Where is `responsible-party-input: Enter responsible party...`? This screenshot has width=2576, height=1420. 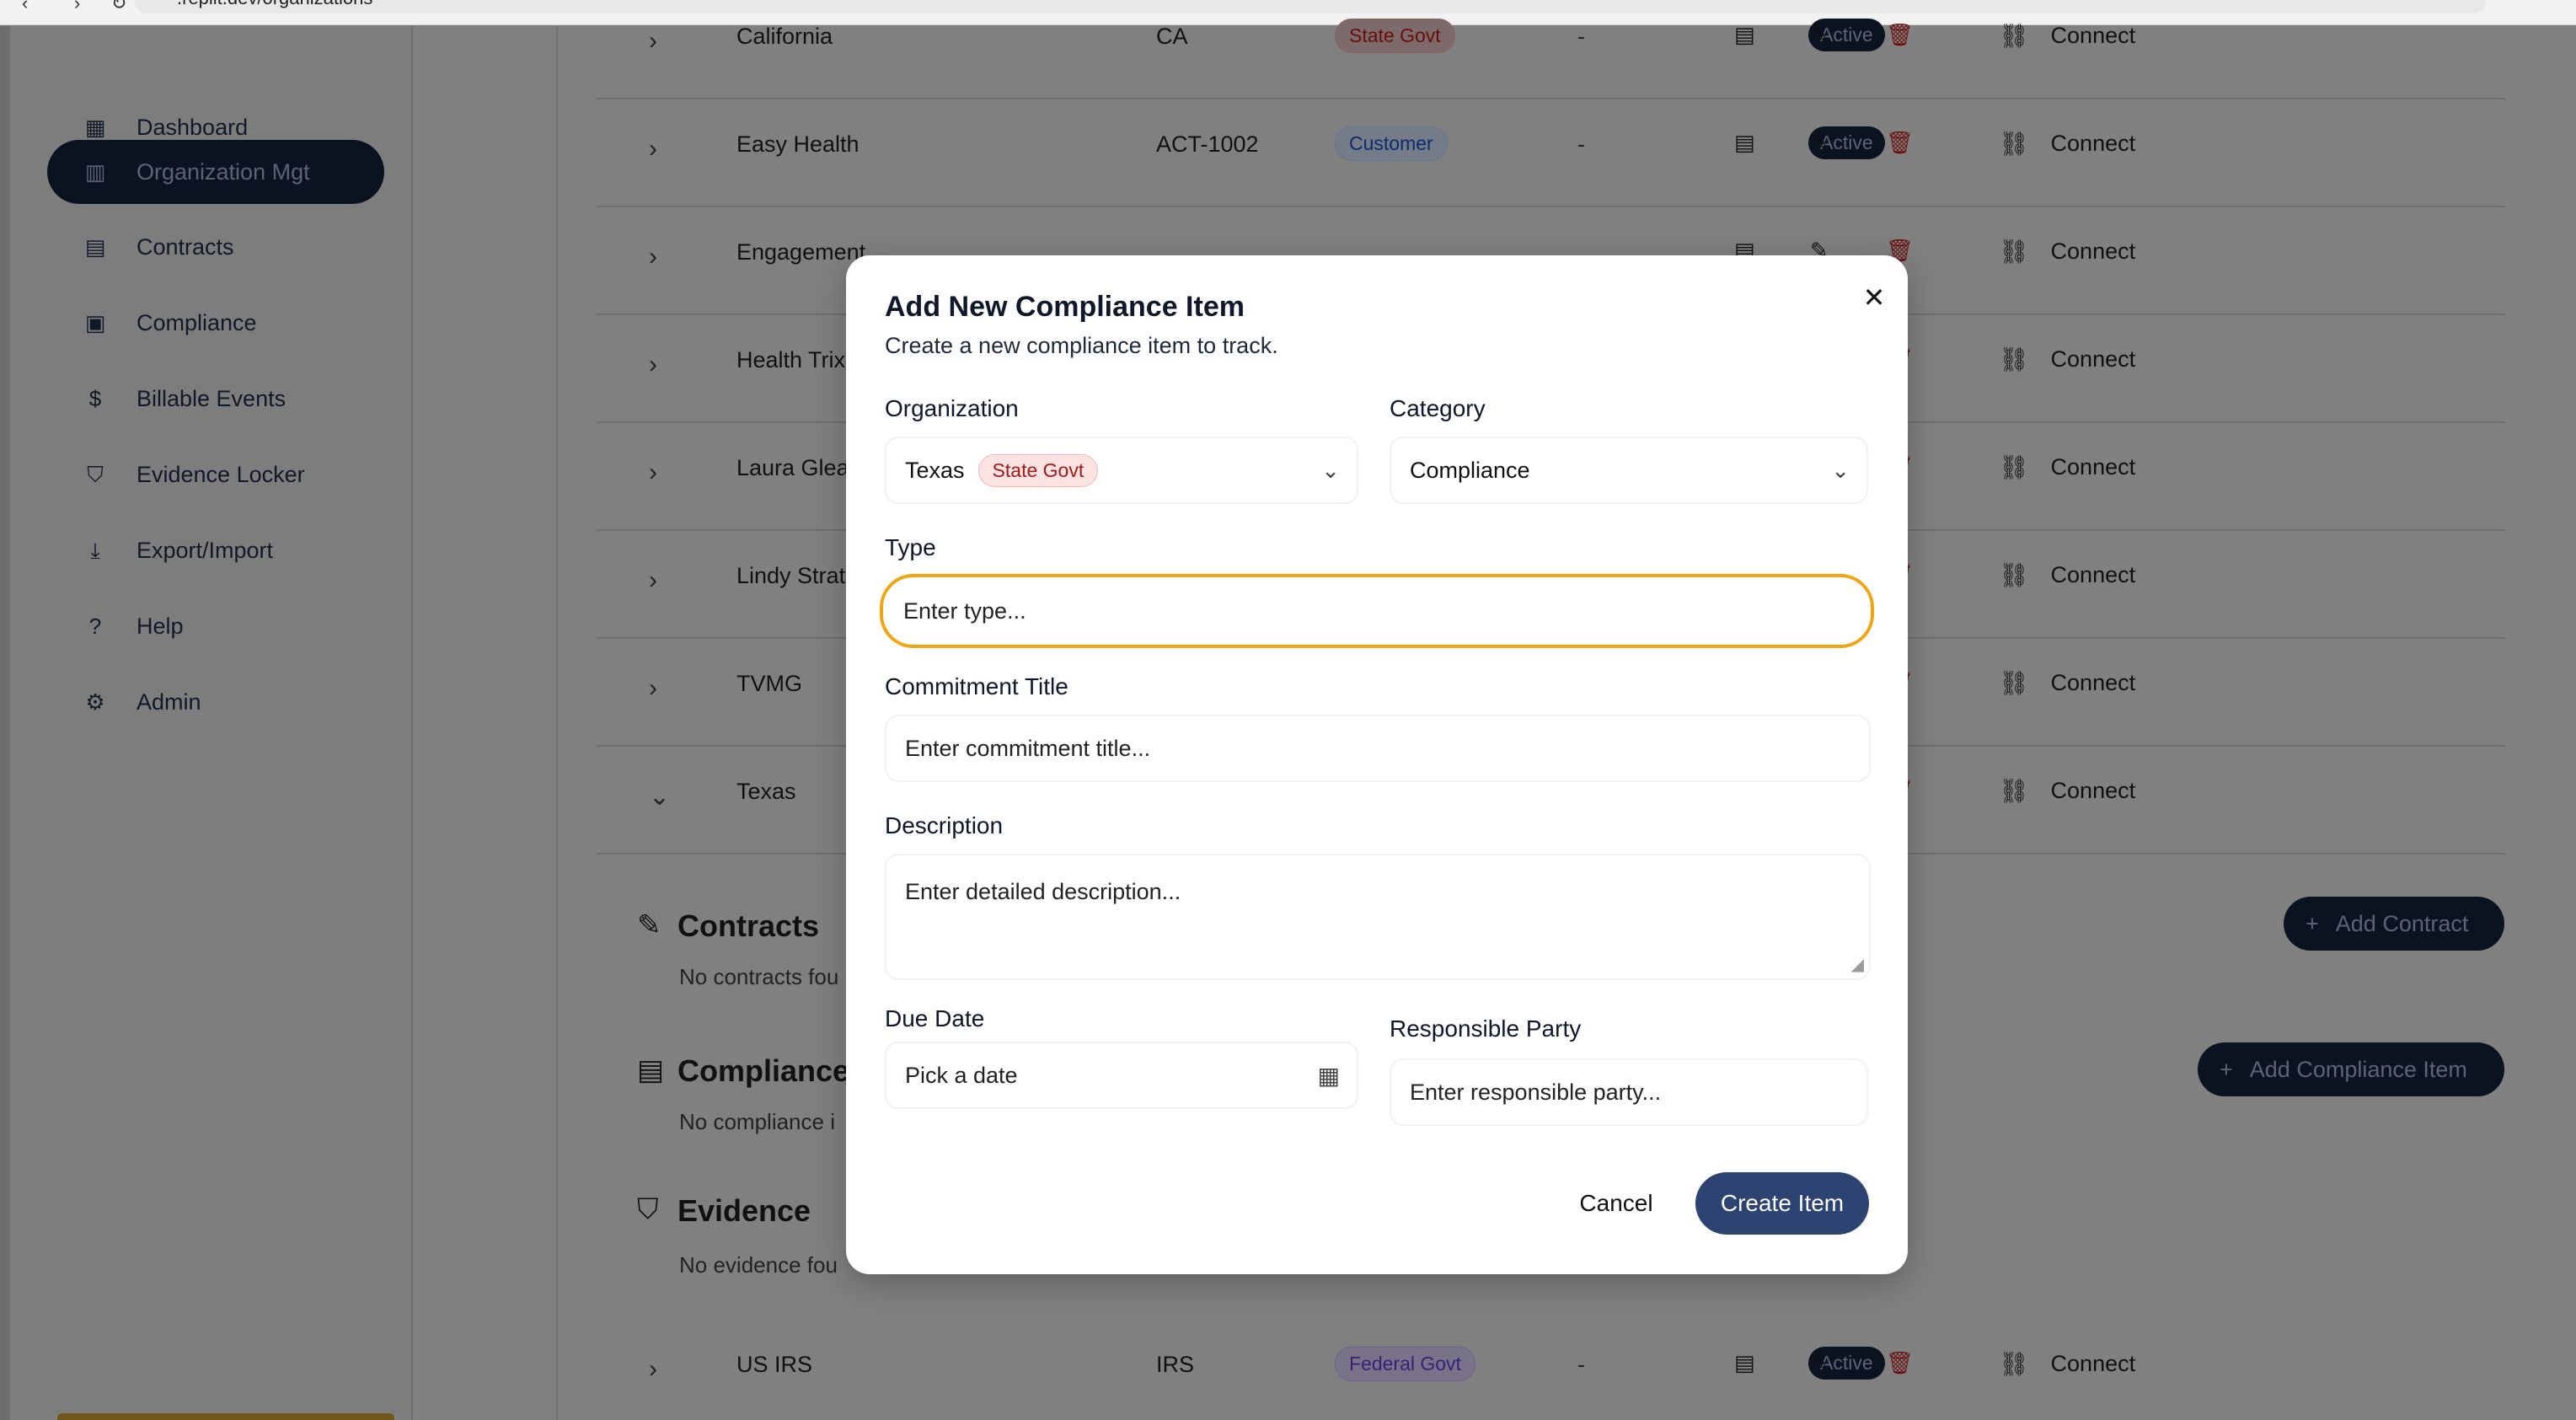 responsible-party-input: Enter responsible party... is located at coordinates (1629, 1092).